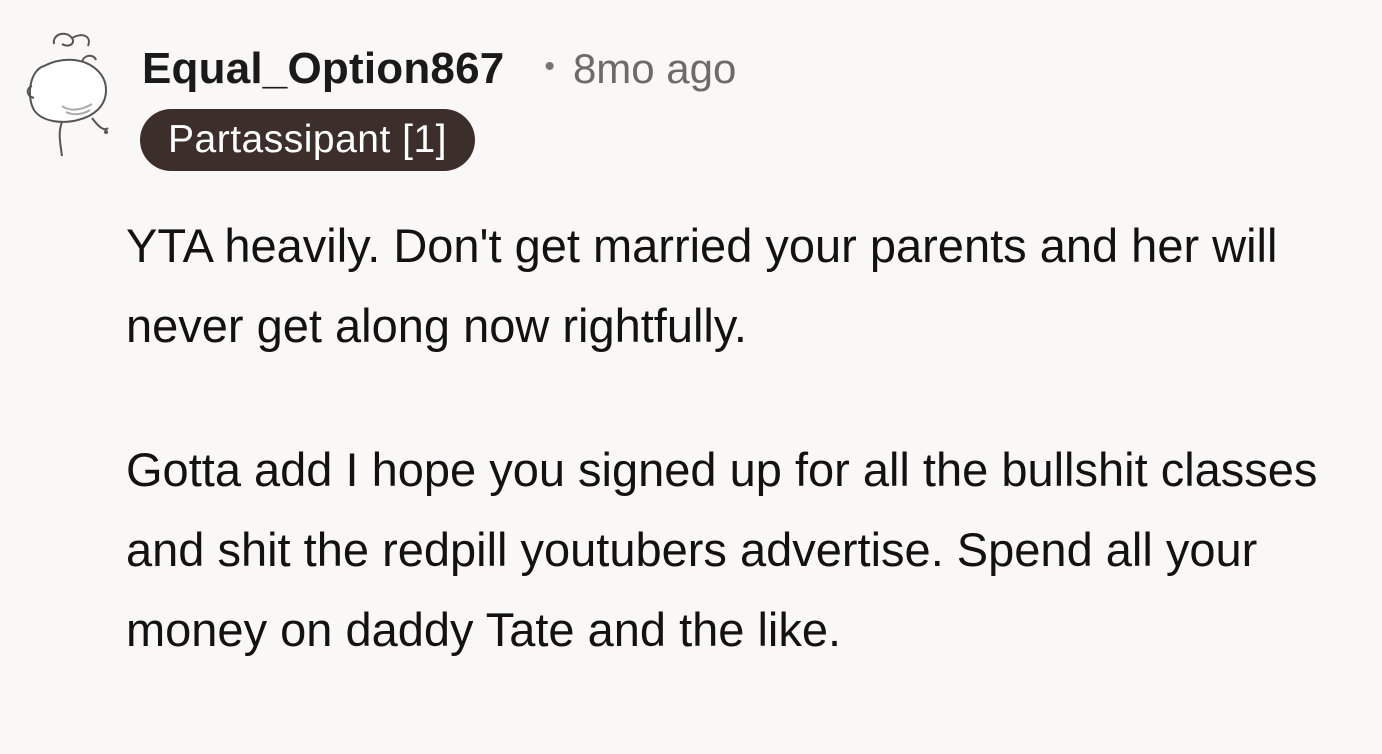  Describe the element at coordinates (307, 140) in the screenshot. I see `user-flair-badge: Partassipant [1]` at that location.